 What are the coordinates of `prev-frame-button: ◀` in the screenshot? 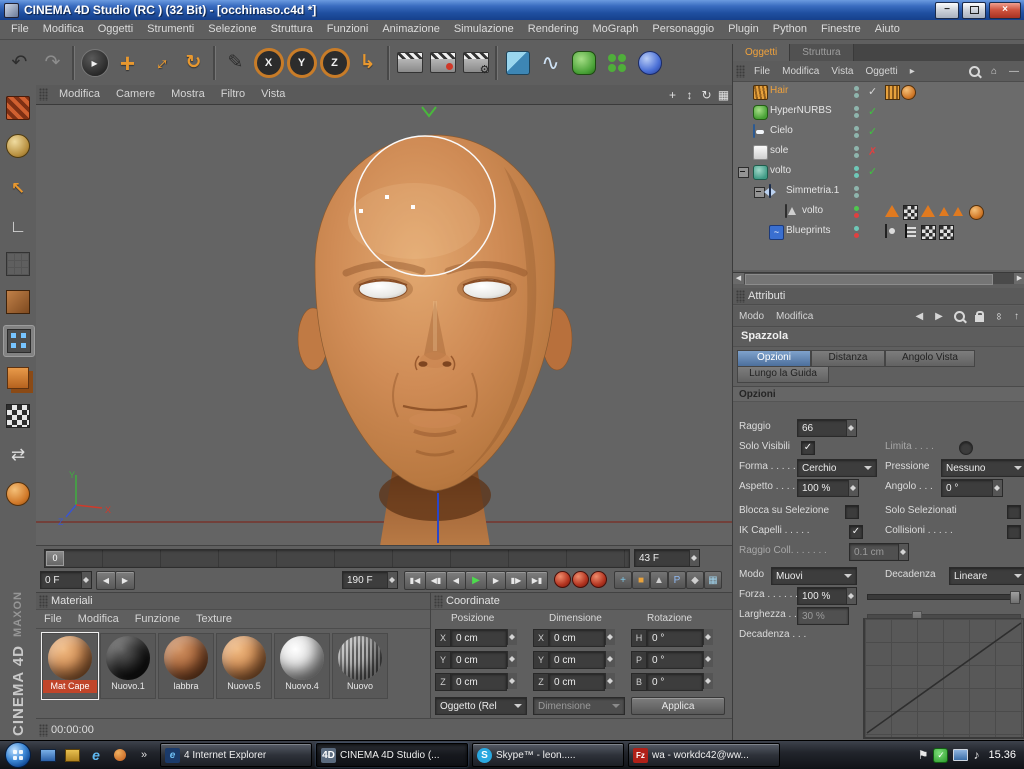 It's located at (456, 580).